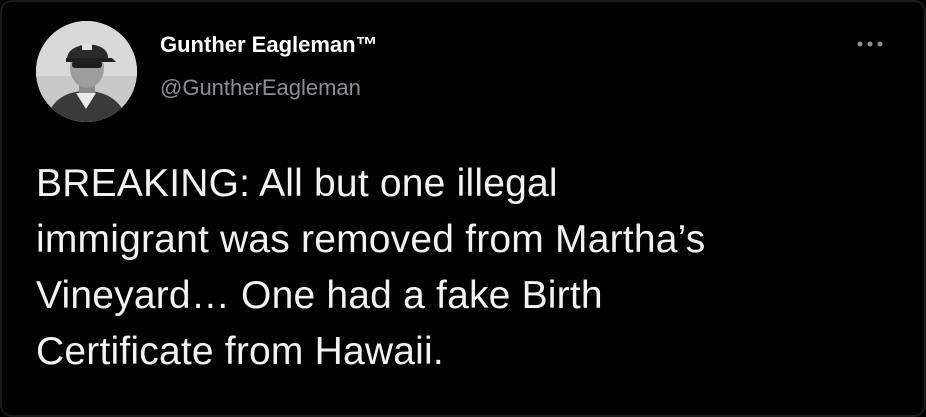 This screenshot has height=417, width=926. What do you see at coordinates (319, 295) in the screenshot?
I see `tweet-text-line: Vineyard… One had a fake Birth` at bounding box center [319, 295].